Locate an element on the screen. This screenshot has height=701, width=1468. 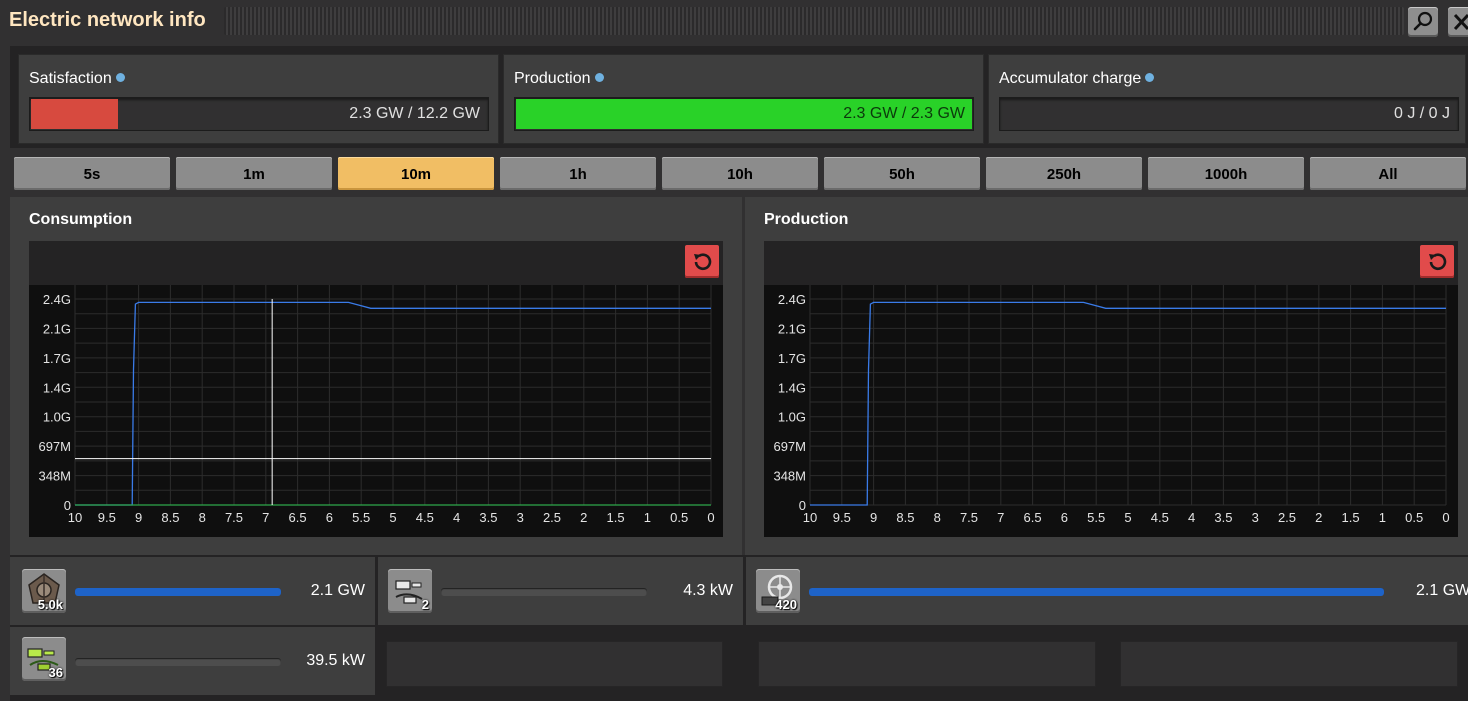
search-button is located at coordinates (1423, 22).